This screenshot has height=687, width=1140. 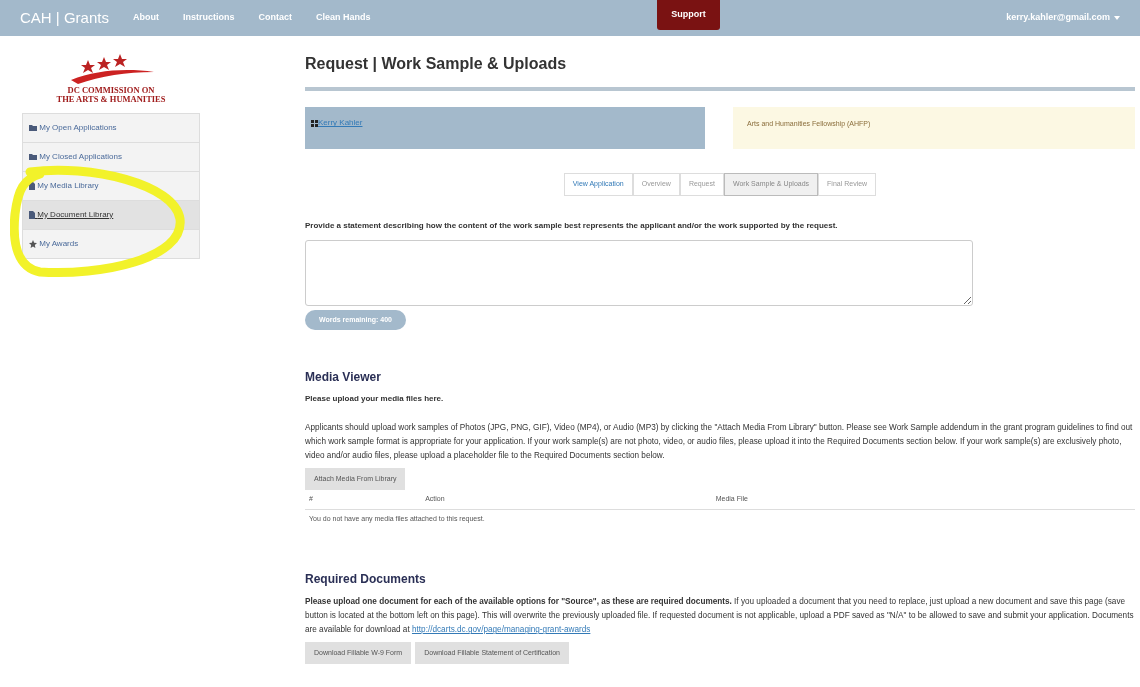 What do you see at coordinates (501, 630) in the screenshot?
I see `download-link: http://dcarts.dc.gov/page/managing-grant-awards` at bounding box center [501, 630].